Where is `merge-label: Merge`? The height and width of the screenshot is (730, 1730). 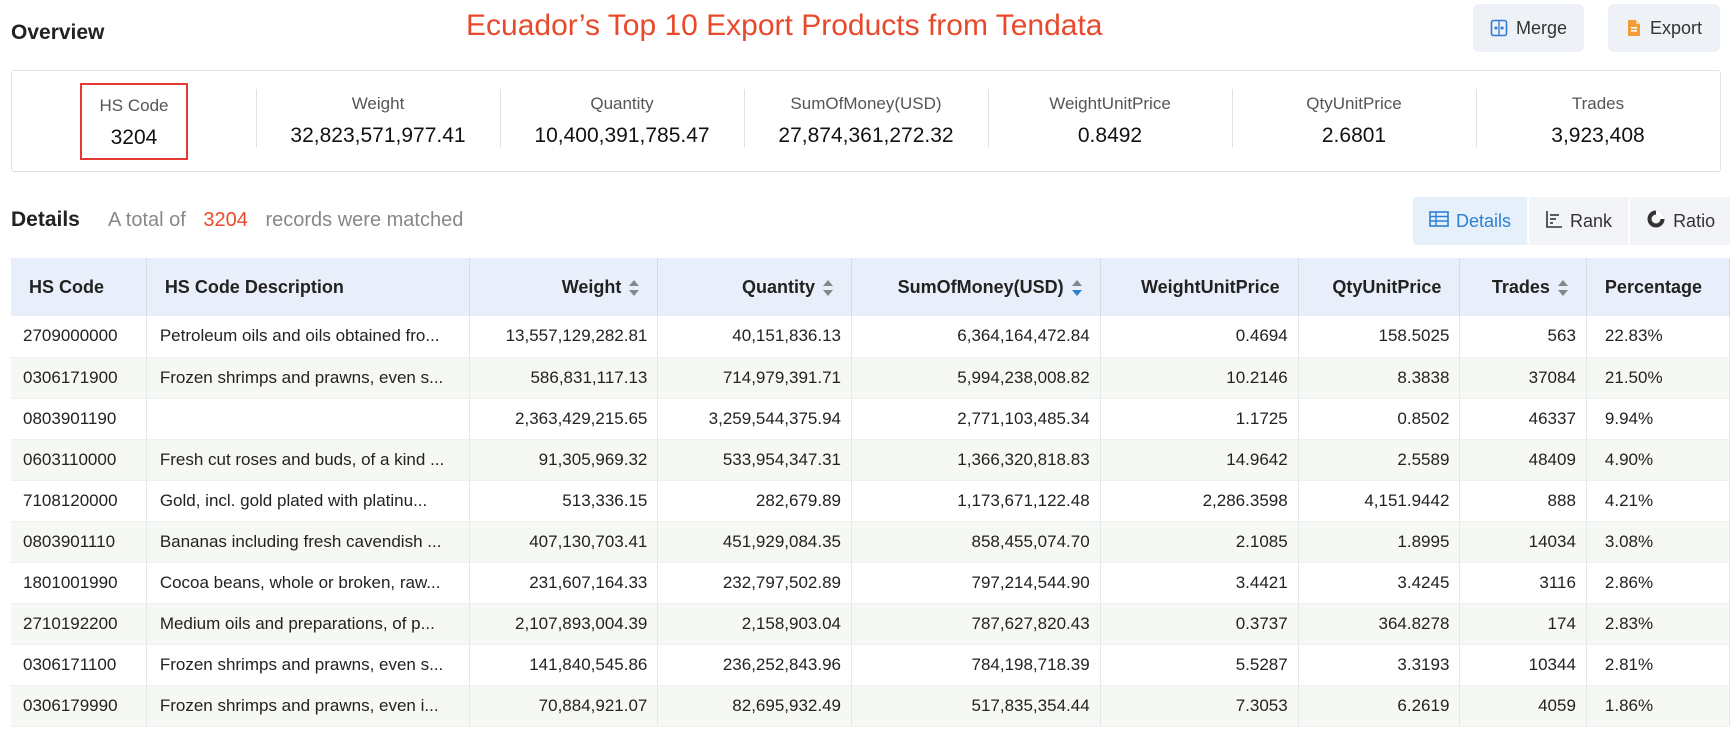
merge-label: Merge is located at coordinates (1541, 27).